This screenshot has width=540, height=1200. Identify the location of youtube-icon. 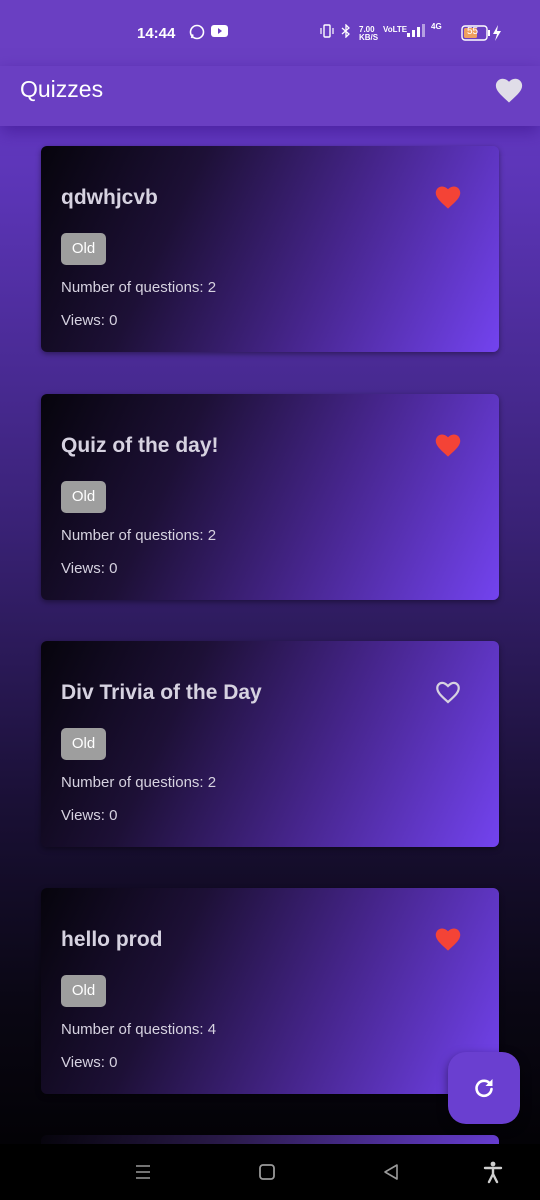
(219, 32).